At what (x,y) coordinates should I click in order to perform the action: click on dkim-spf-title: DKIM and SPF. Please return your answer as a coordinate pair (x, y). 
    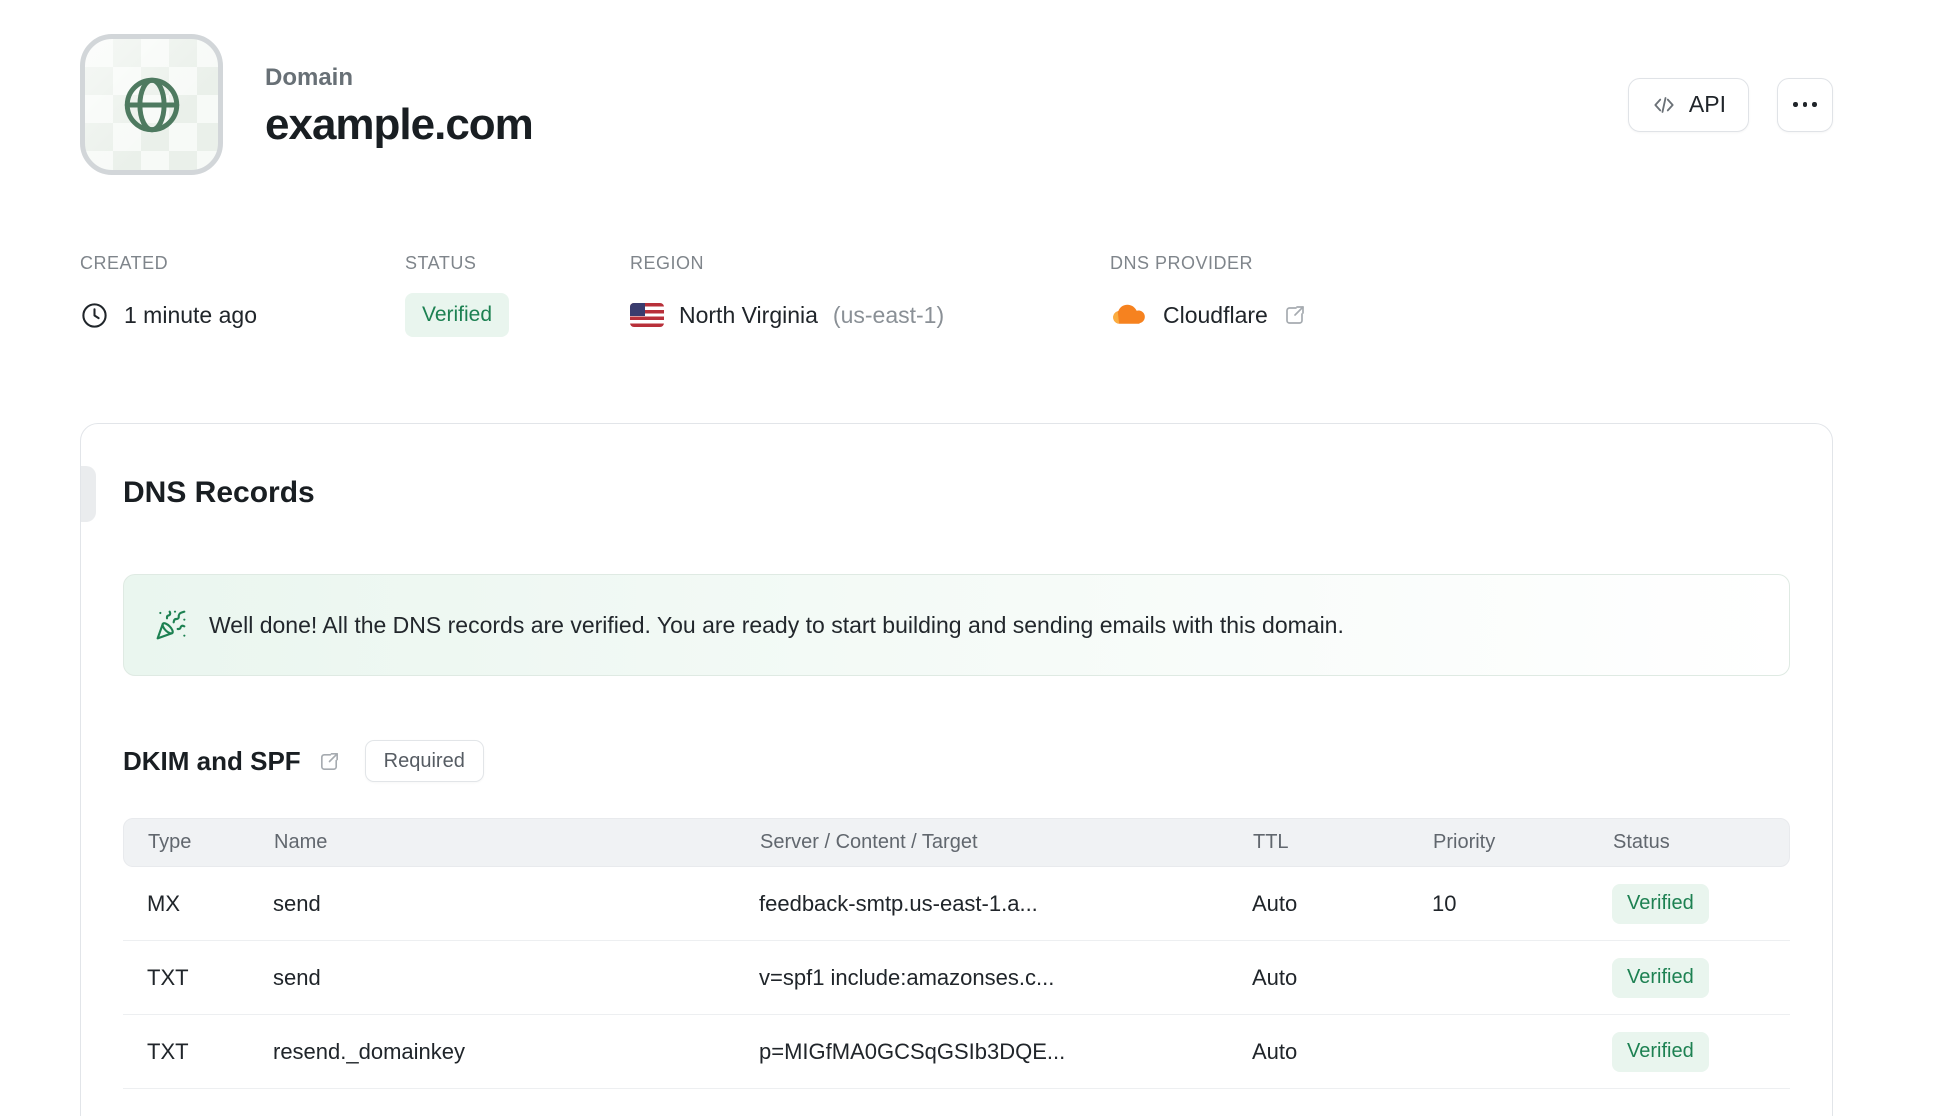
    Looking at the image, I should click on (212, 760).